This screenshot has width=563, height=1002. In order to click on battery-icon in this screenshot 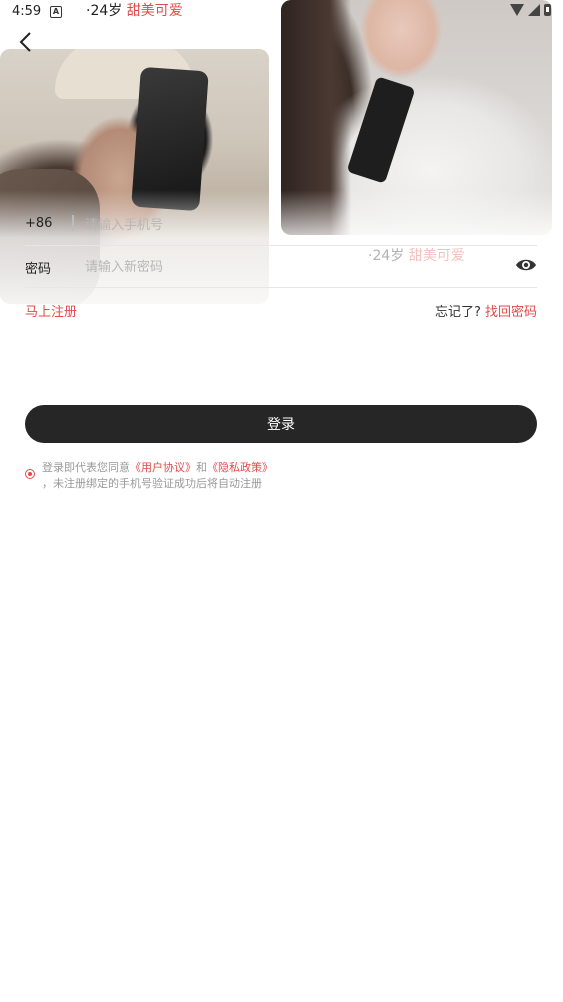, I will do `click(547, 10)`.